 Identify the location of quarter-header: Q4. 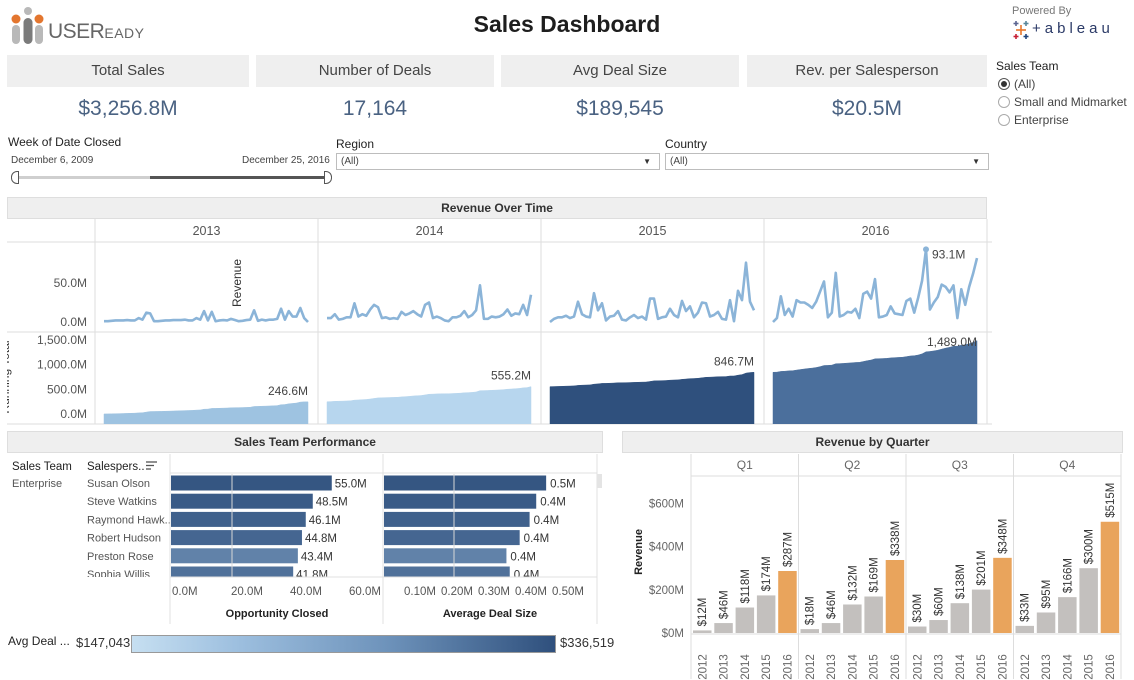
(1067, 465).